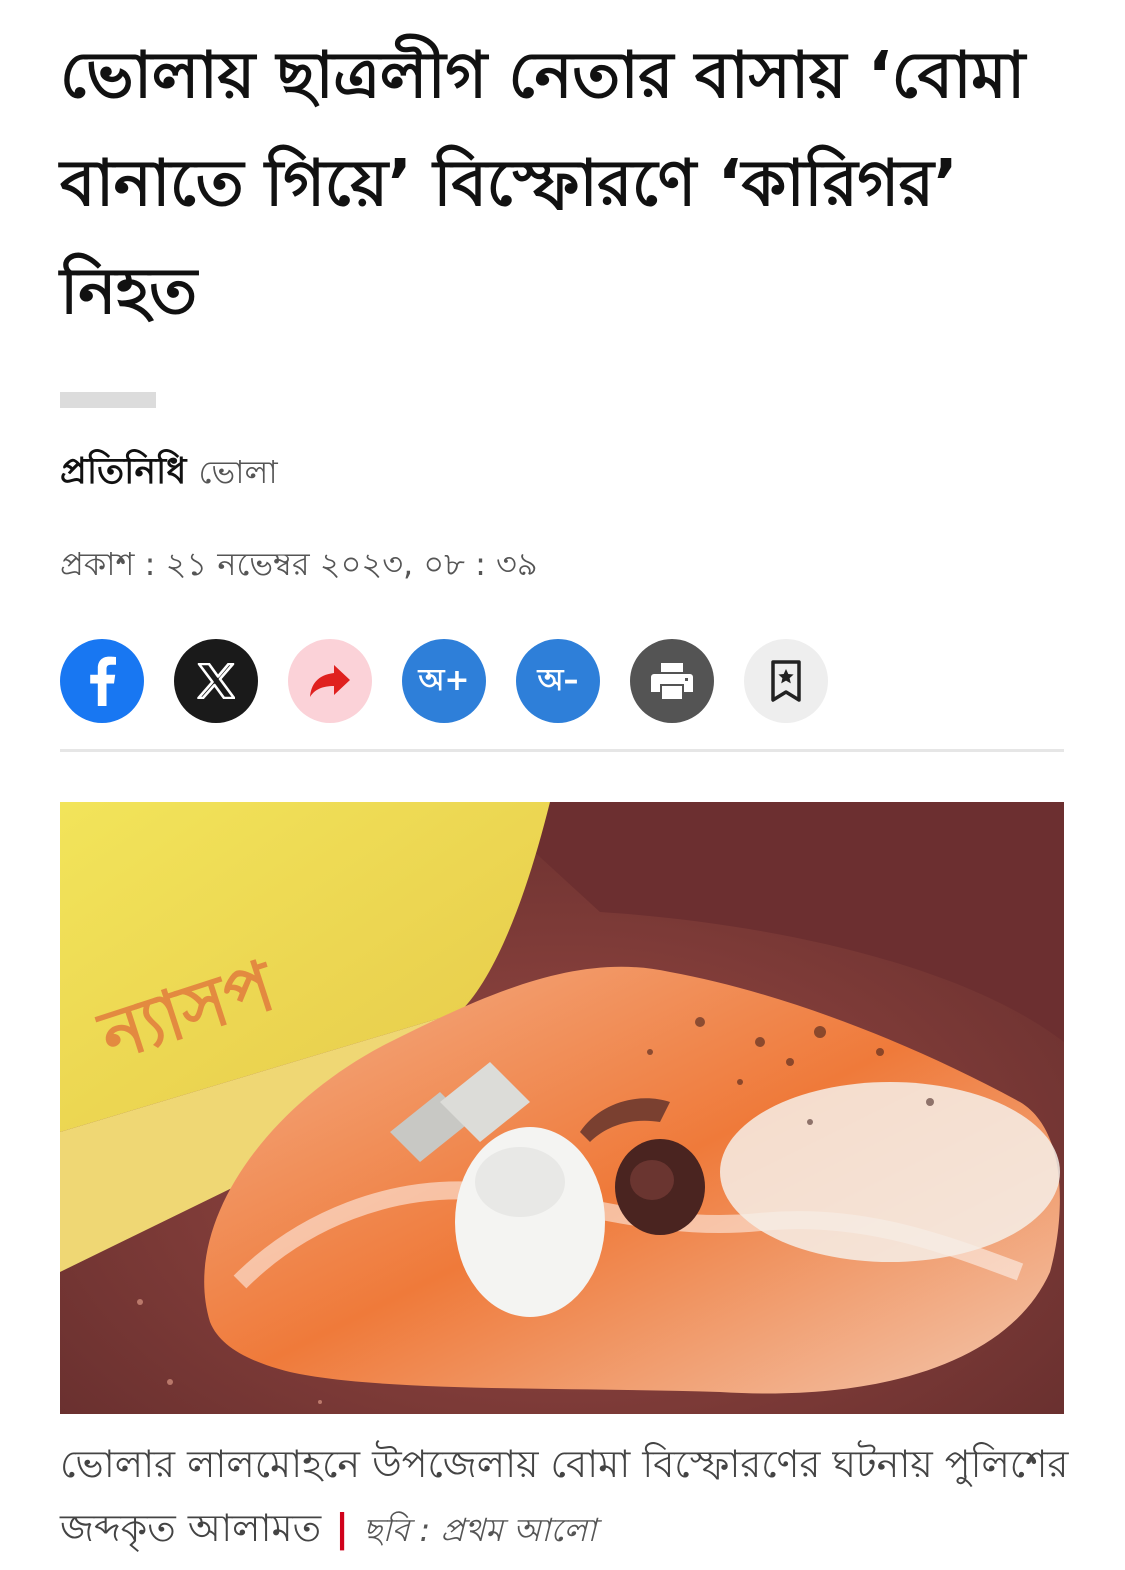 Image resolution: width=1125 pixels, height=1570 pixels. I want to click on facebook-icon, so click(103, 681).